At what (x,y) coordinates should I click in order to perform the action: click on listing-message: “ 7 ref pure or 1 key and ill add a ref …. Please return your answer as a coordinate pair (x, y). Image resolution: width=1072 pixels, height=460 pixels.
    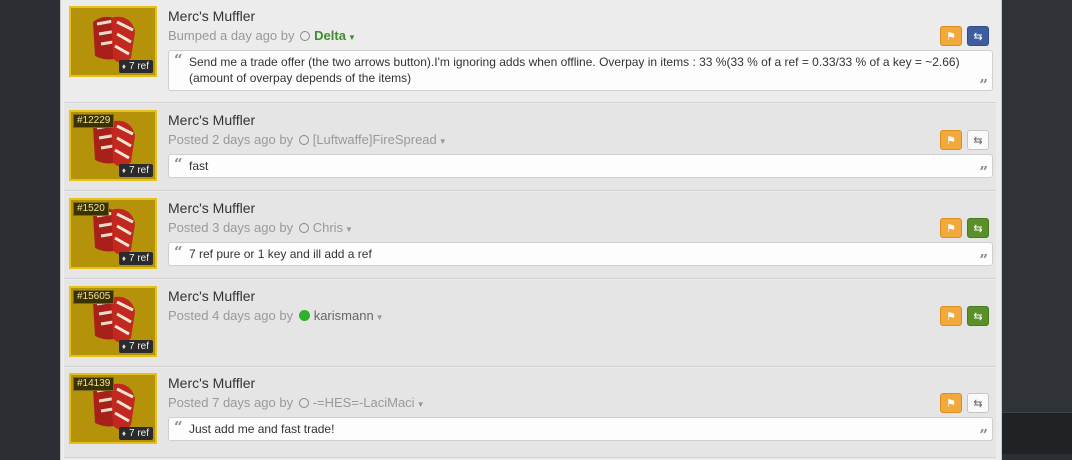
    Looking at the image, I should click on (580, 255).